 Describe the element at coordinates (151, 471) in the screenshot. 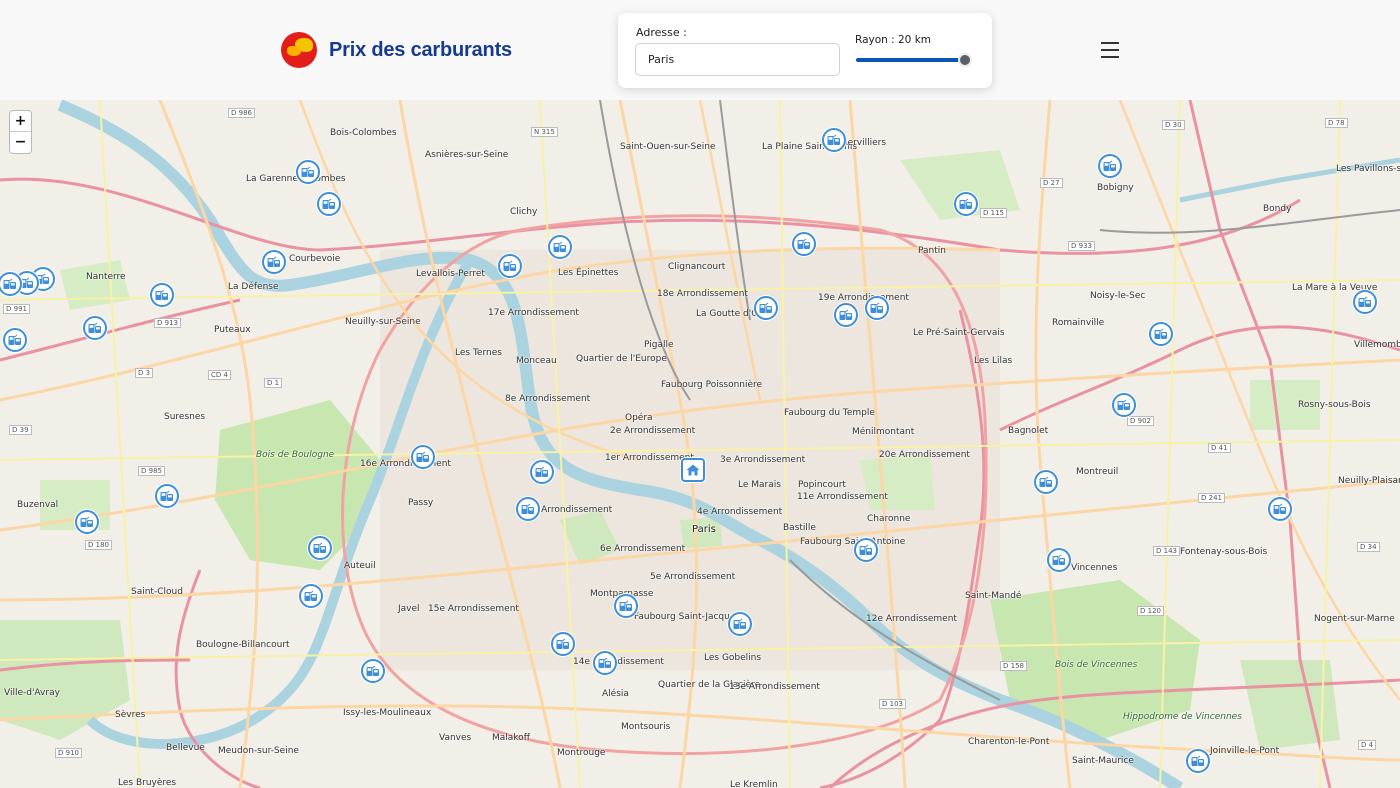

I see `road-number-badge: D 985` at that location.